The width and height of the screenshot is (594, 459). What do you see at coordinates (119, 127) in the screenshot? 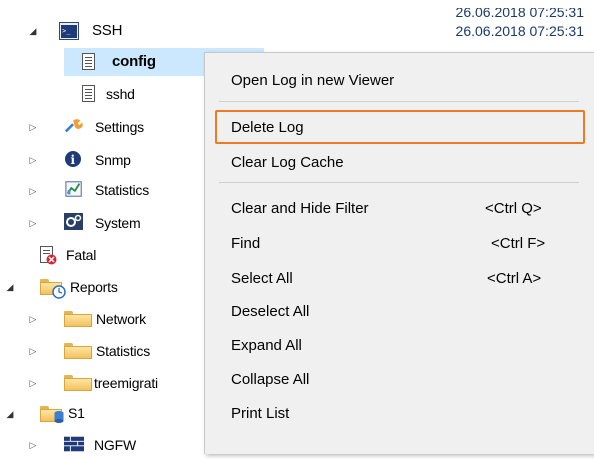
I see `tree-item-label: Settings` at bounding box center [119, 127].